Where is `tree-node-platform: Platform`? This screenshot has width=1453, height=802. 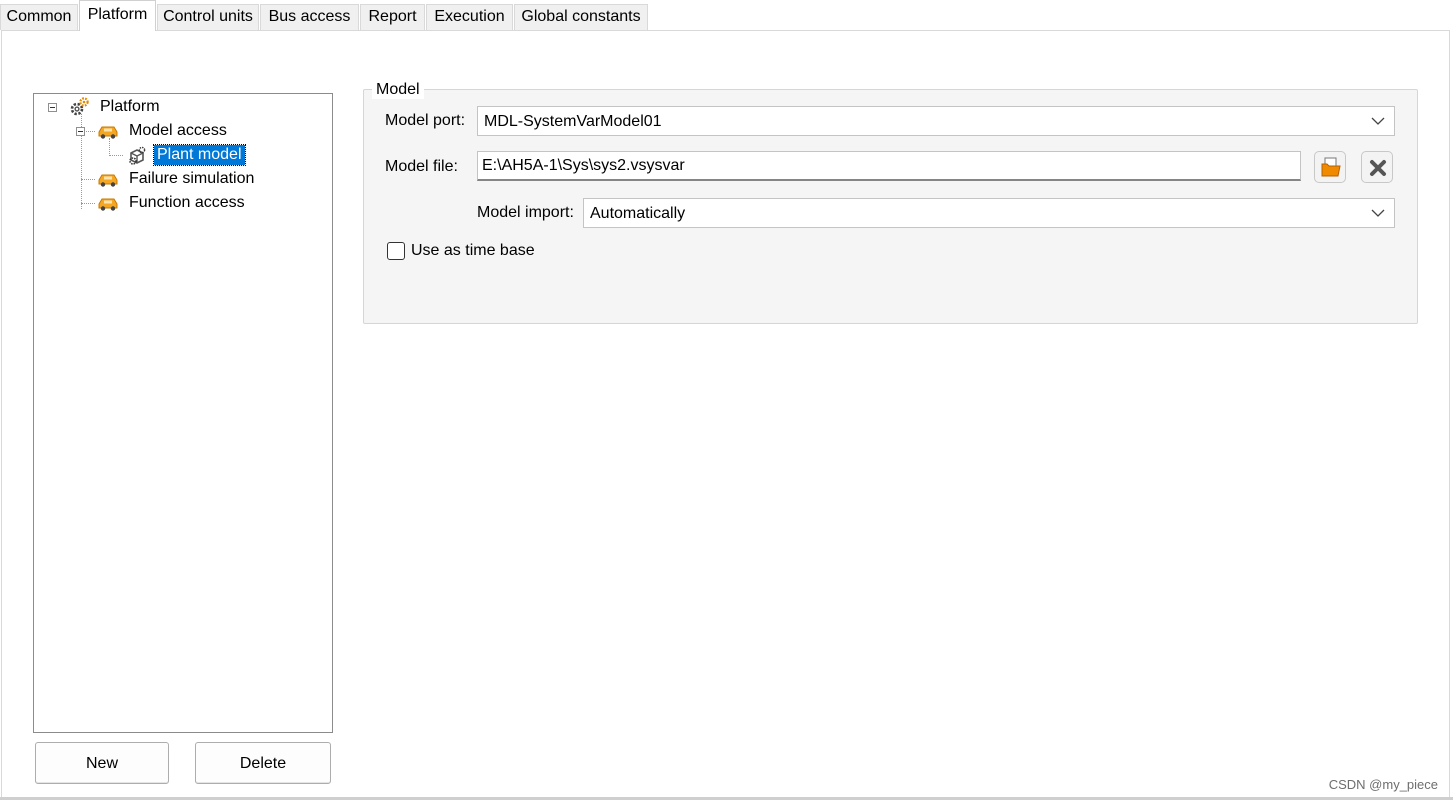 tree-node-platform: Platform is located at coordinates (164, 107).